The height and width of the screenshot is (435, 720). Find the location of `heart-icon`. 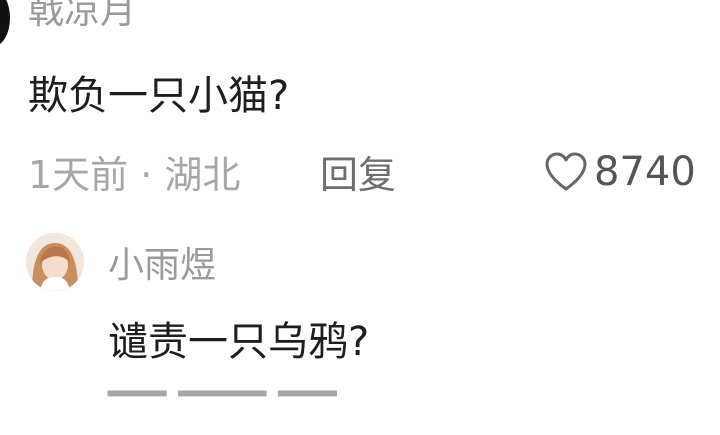

heart-icon is located at coordinates (566, 171).